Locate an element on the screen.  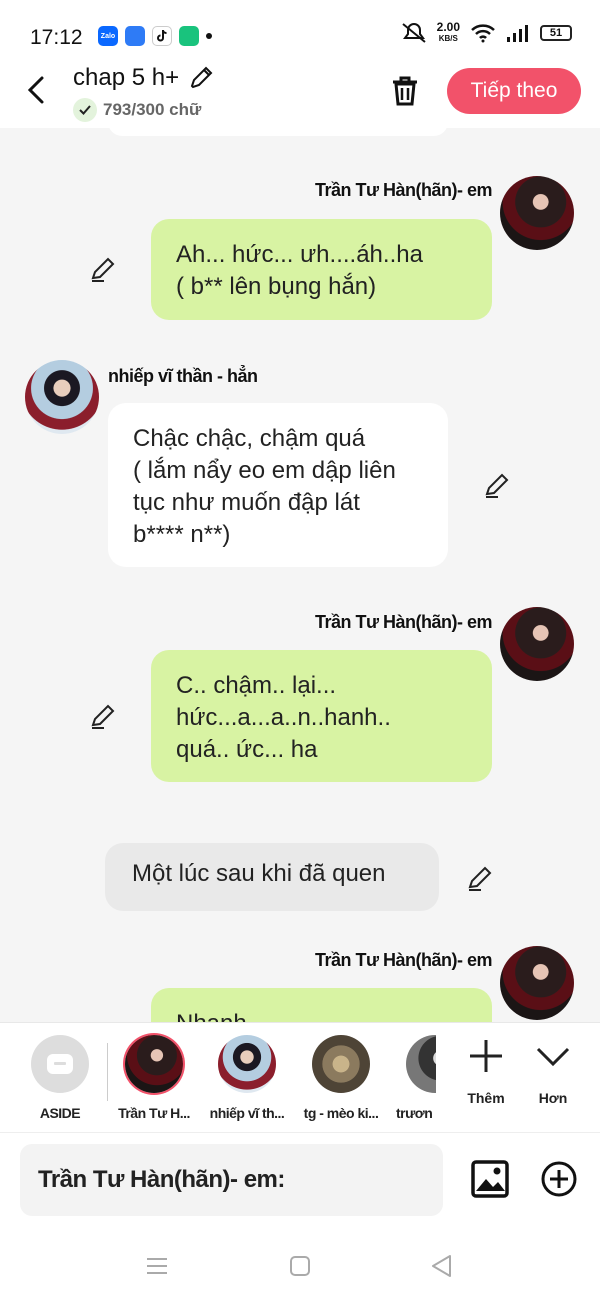
speaker-name: nhiếp vĩ thần - hẳn is located at coordinates (183, 376).